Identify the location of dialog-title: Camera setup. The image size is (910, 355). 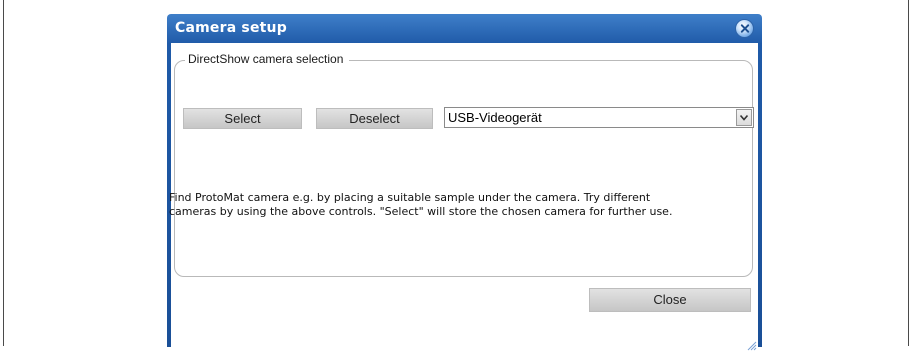
(231, 28).